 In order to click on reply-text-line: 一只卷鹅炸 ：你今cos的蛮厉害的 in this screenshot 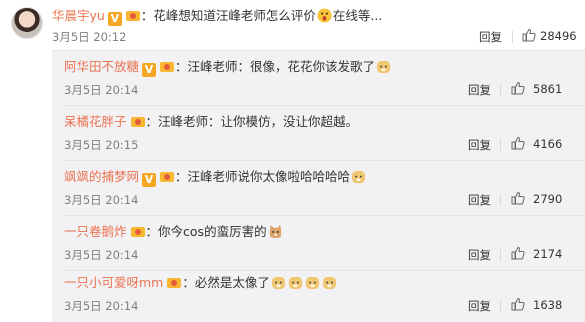, I will do `click(174, 232)`.